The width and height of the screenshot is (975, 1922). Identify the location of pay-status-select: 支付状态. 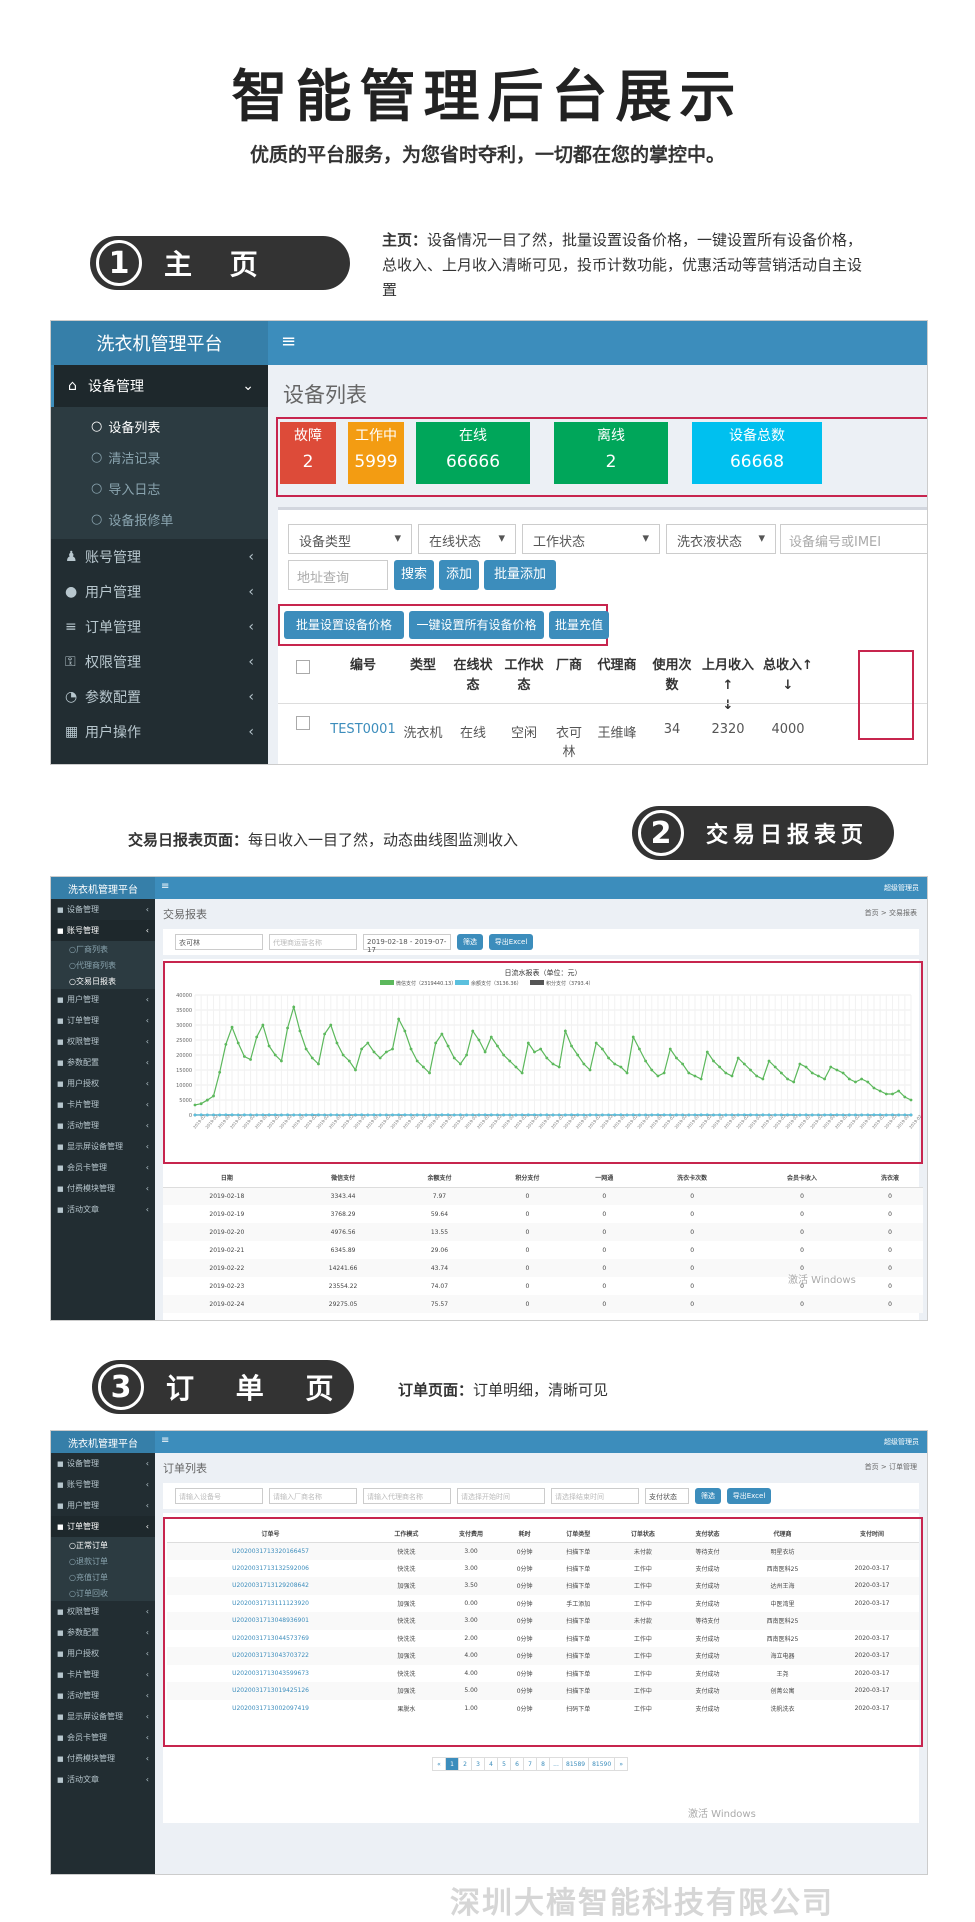
(667, 1496).